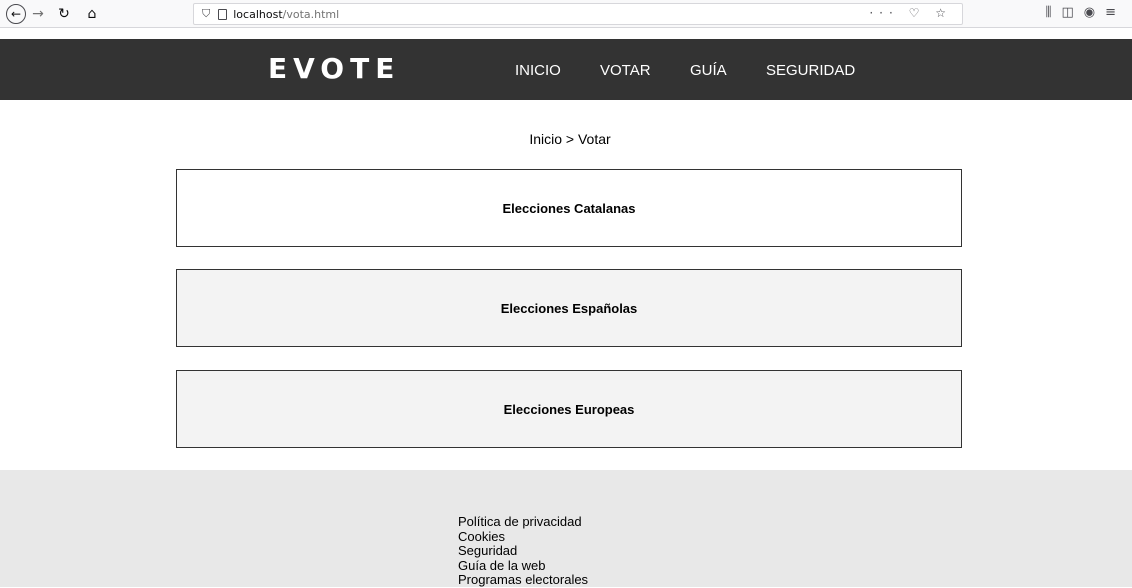 This screenshot has height=588, width=1132. What do you see at coordinates (538, 70) in the screenshot?
I see `nav-inicio: INICIO` at bounding box center [538, 70].